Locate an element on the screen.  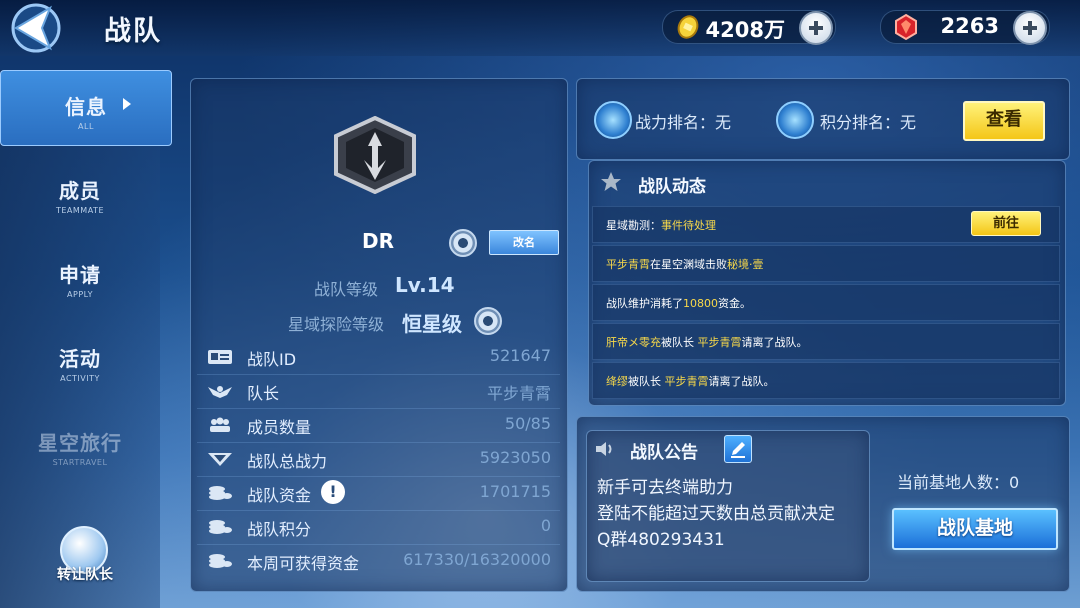
arrow-right-icon is located at coordinates (127, 104).